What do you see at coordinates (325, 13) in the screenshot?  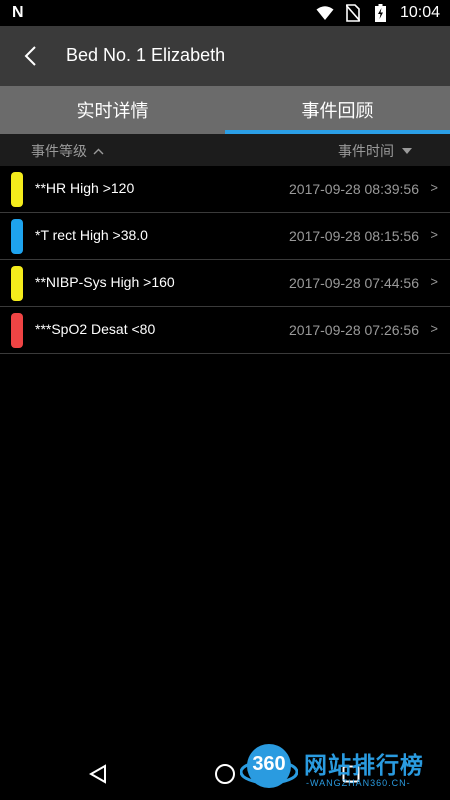 I see `wifi-icon` at bounding box center [325, 13].